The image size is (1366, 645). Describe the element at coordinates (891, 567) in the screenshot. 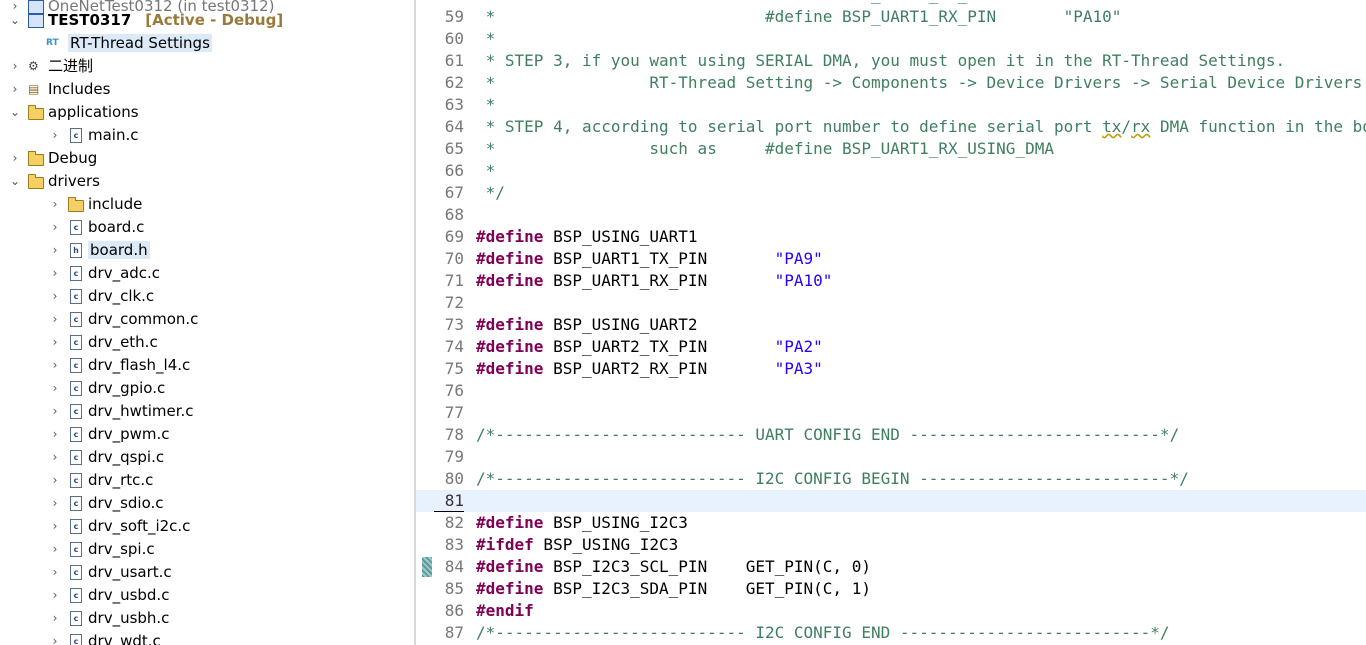

I see `code-line: 84 #define BSP_I2C3_SCL_PIN GET_PIN(C, 0)` at that location.